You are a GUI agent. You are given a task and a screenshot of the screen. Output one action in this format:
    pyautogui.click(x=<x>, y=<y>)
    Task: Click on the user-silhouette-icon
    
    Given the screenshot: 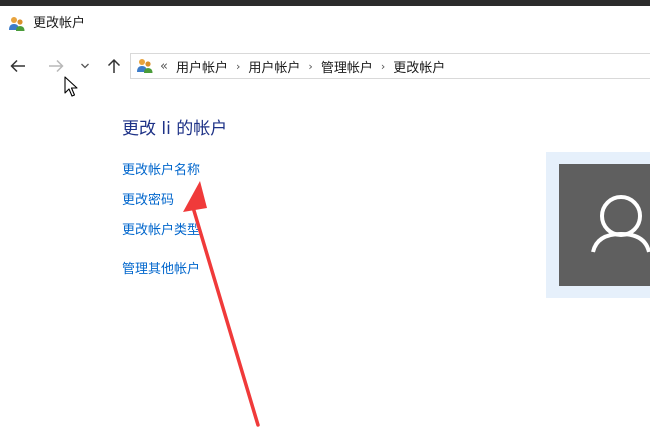 What is the action you would take?
    pyautogui.click(x=620, y=224)
    